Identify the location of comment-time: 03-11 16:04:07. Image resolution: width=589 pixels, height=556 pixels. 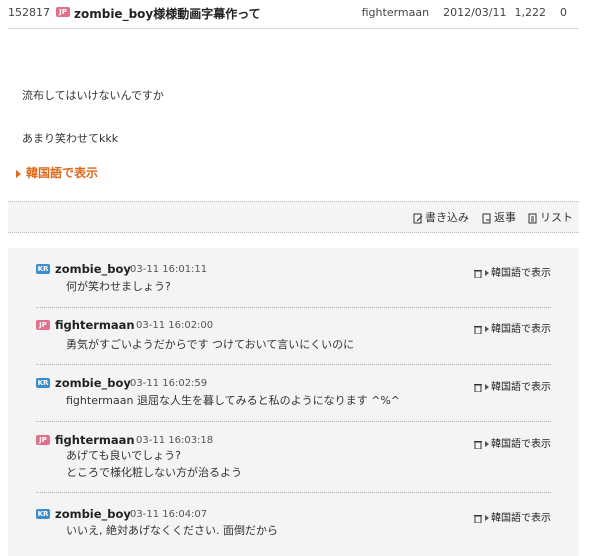
(169, 514).